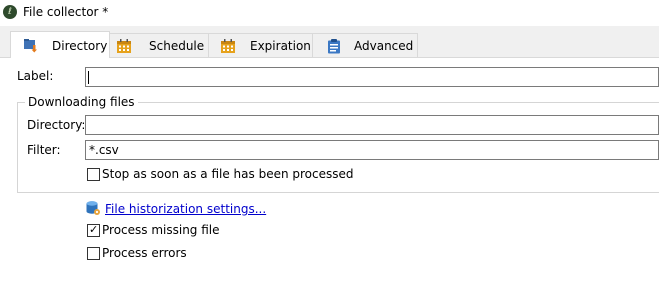 This screenshot has height=307, width=659. Describe the element at coordinates (177, 46) in the screenshot. I see `tab-schedule-label: Schedule` at that location.